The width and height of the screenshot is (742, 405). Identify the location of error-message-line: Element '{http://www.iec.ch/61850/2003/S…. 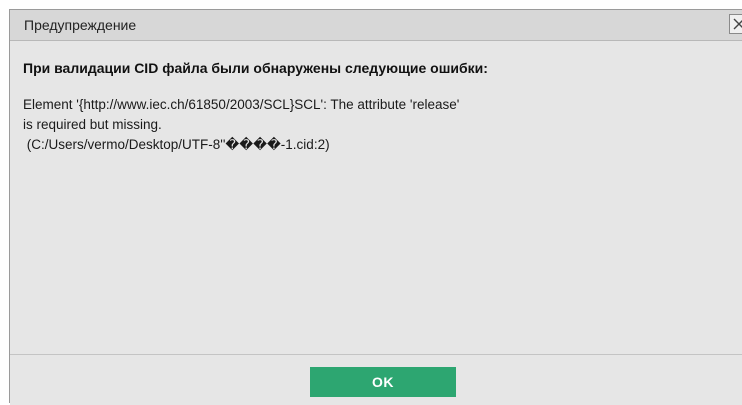
(241, 104).